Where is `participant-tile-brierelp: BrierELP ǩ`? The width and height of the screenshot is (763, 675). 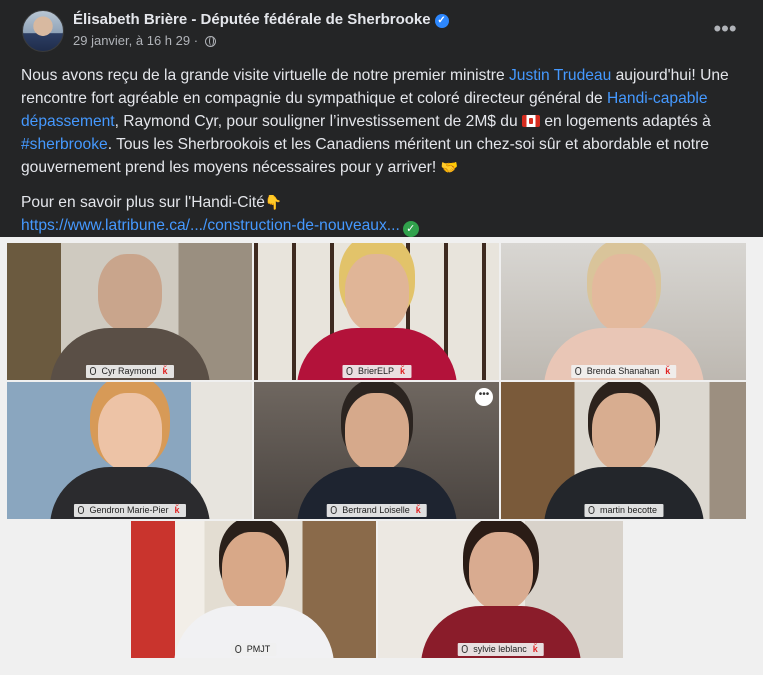
participant-tile-brierelp: BrierELP ǩ is located at coordinates (376, 311).